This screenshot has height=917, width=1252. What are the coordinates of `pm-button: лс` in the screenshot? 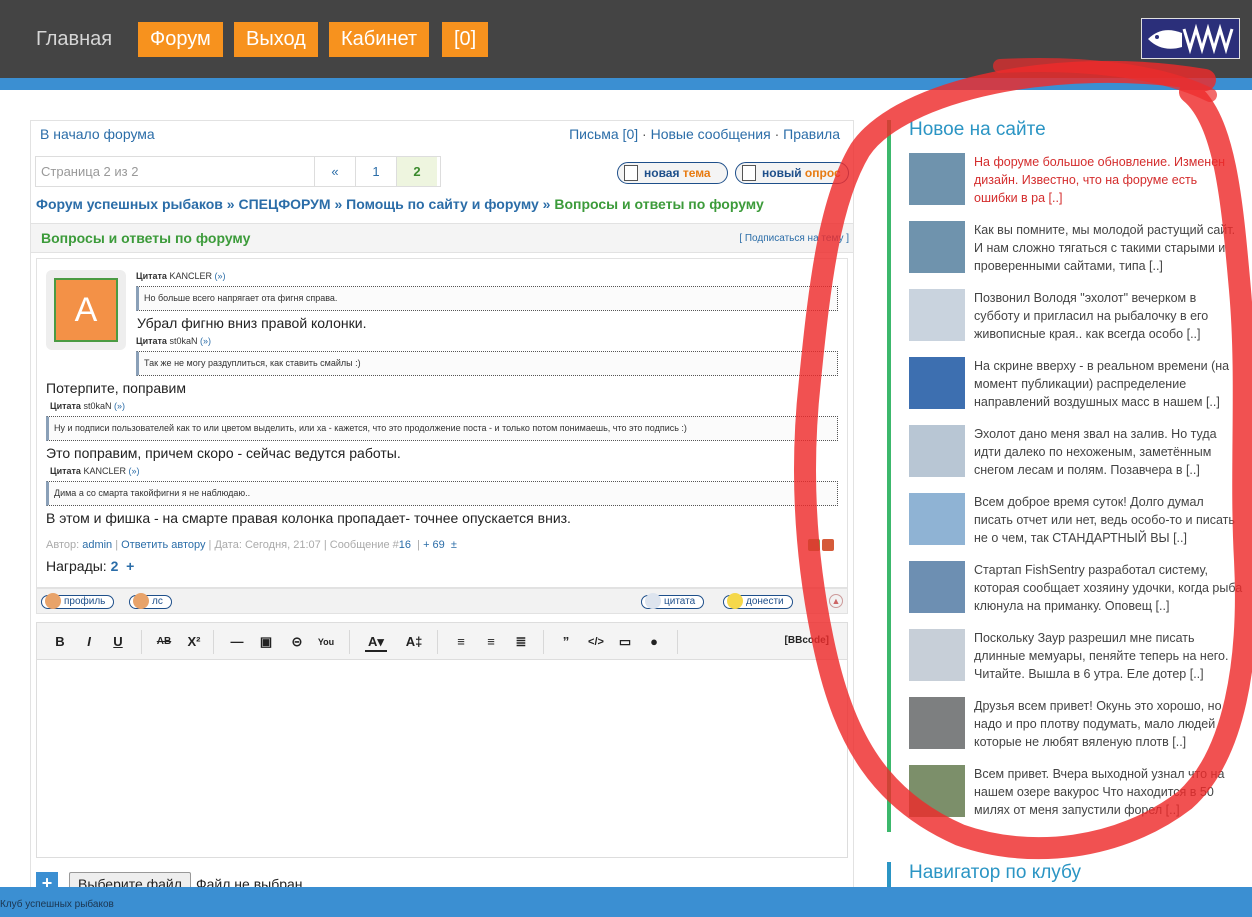 It's located at (150, 601).